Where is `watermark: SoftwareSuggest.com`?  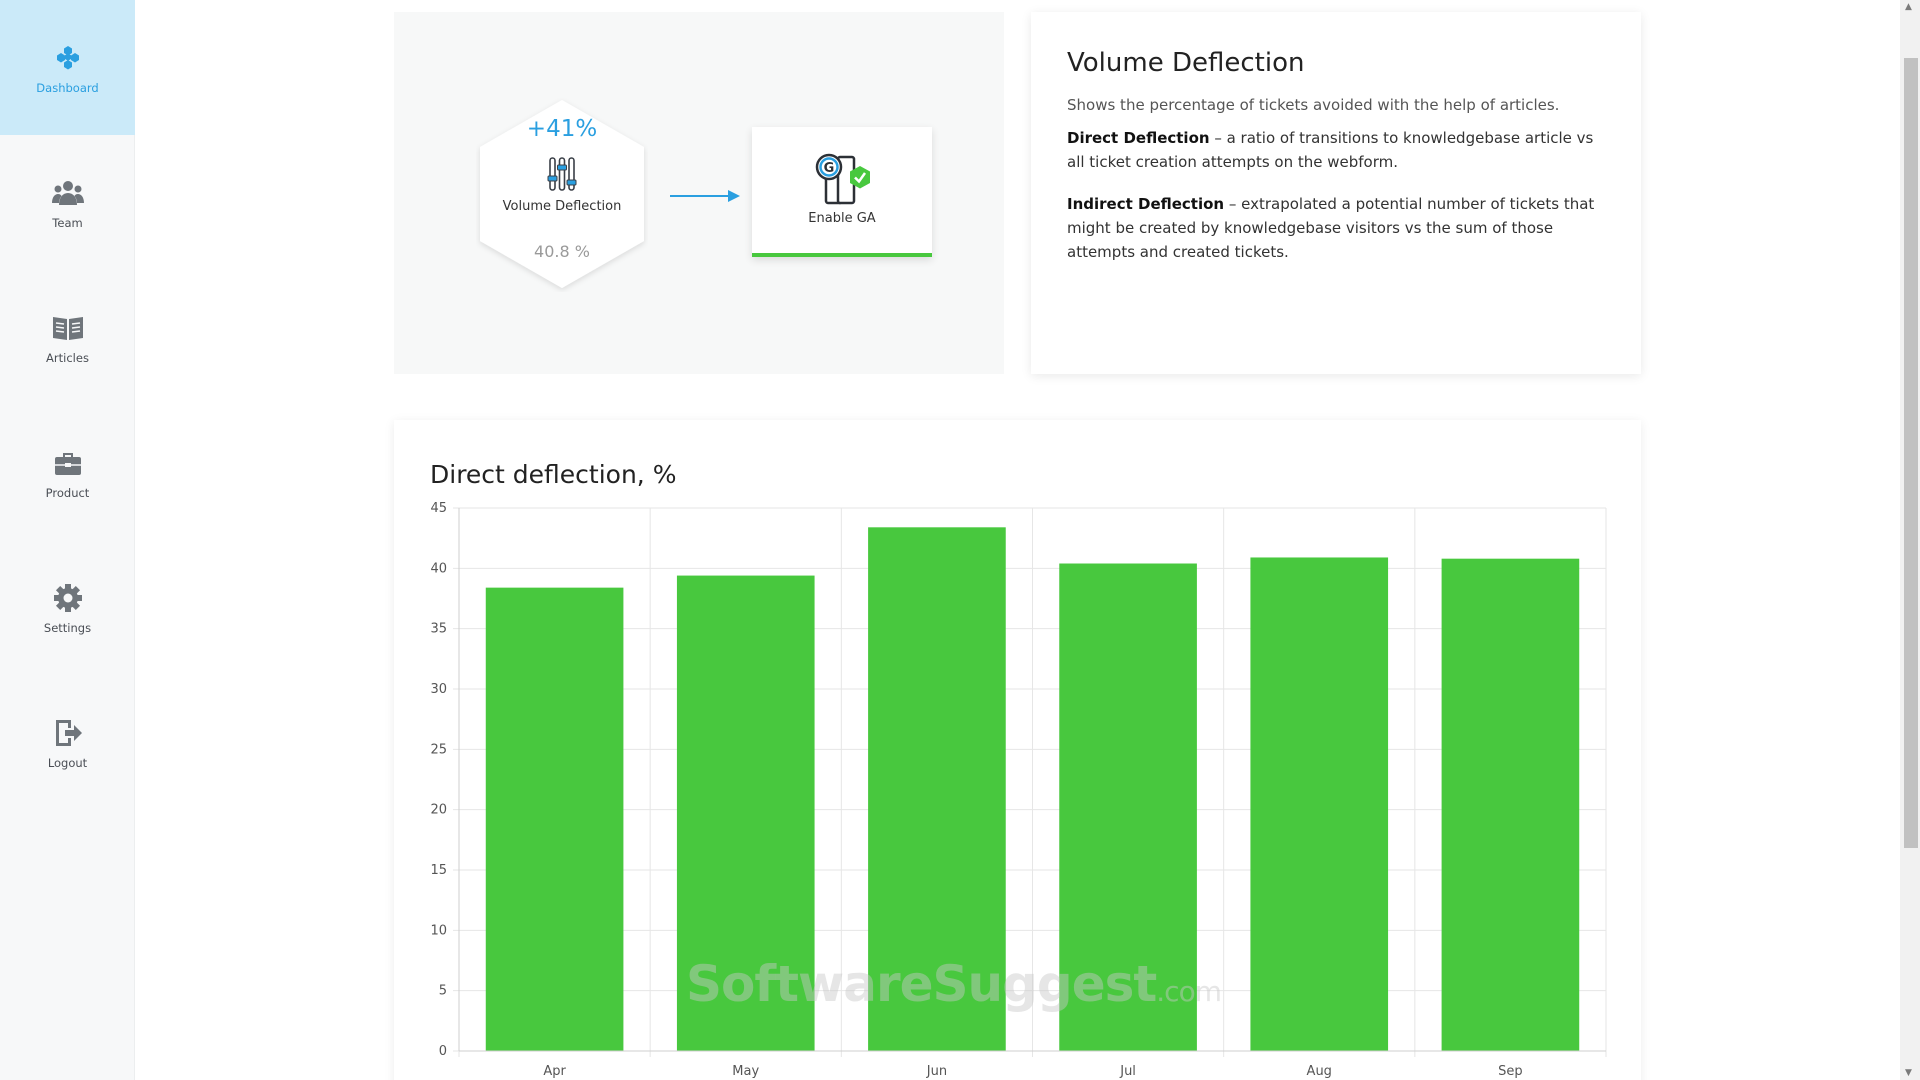 watermark: SoftwareSuggest.com is located at coordinates (954, 984).